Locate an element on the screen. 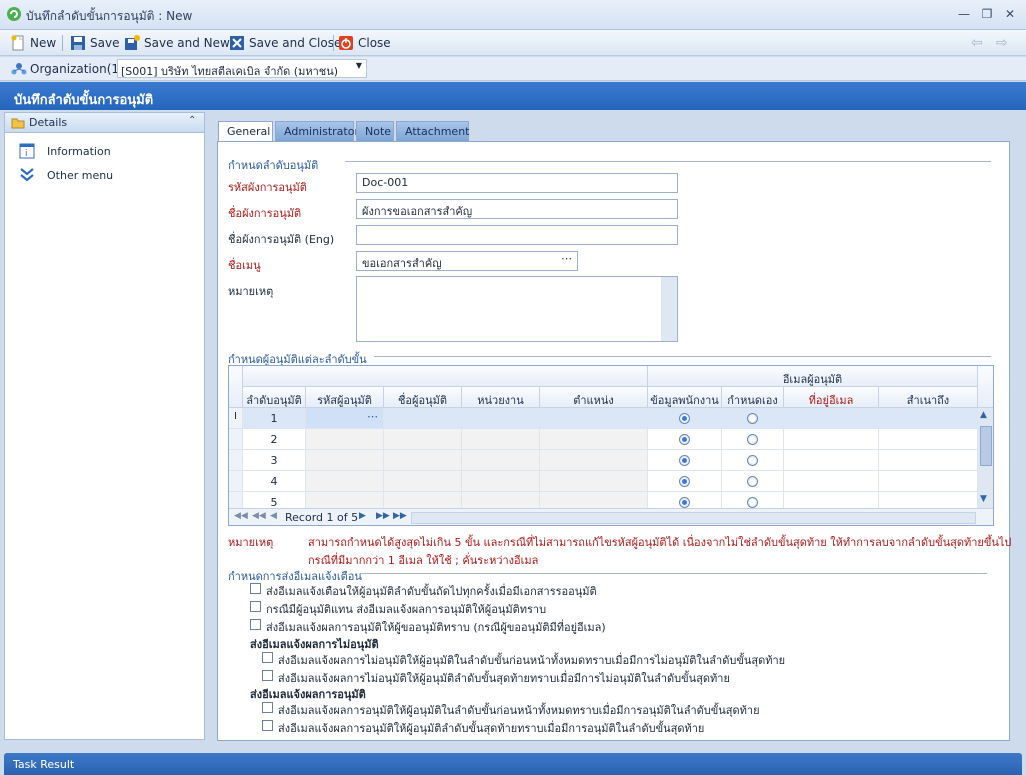 Image resolution: width=1026 pixels, height=775 pixels. cell-order: 1 is located at coordinates (274, 418).